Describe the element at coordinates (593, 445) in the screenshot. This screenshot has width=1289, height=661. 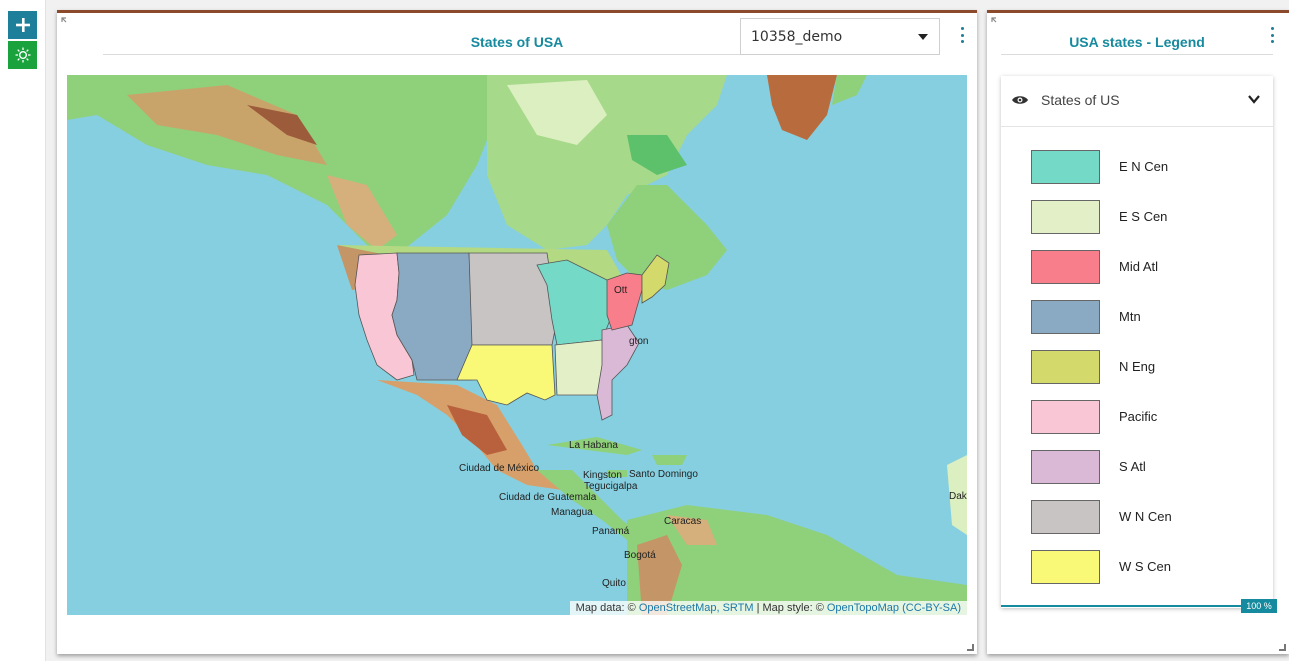
I see `city-label: La Habana` at that location.